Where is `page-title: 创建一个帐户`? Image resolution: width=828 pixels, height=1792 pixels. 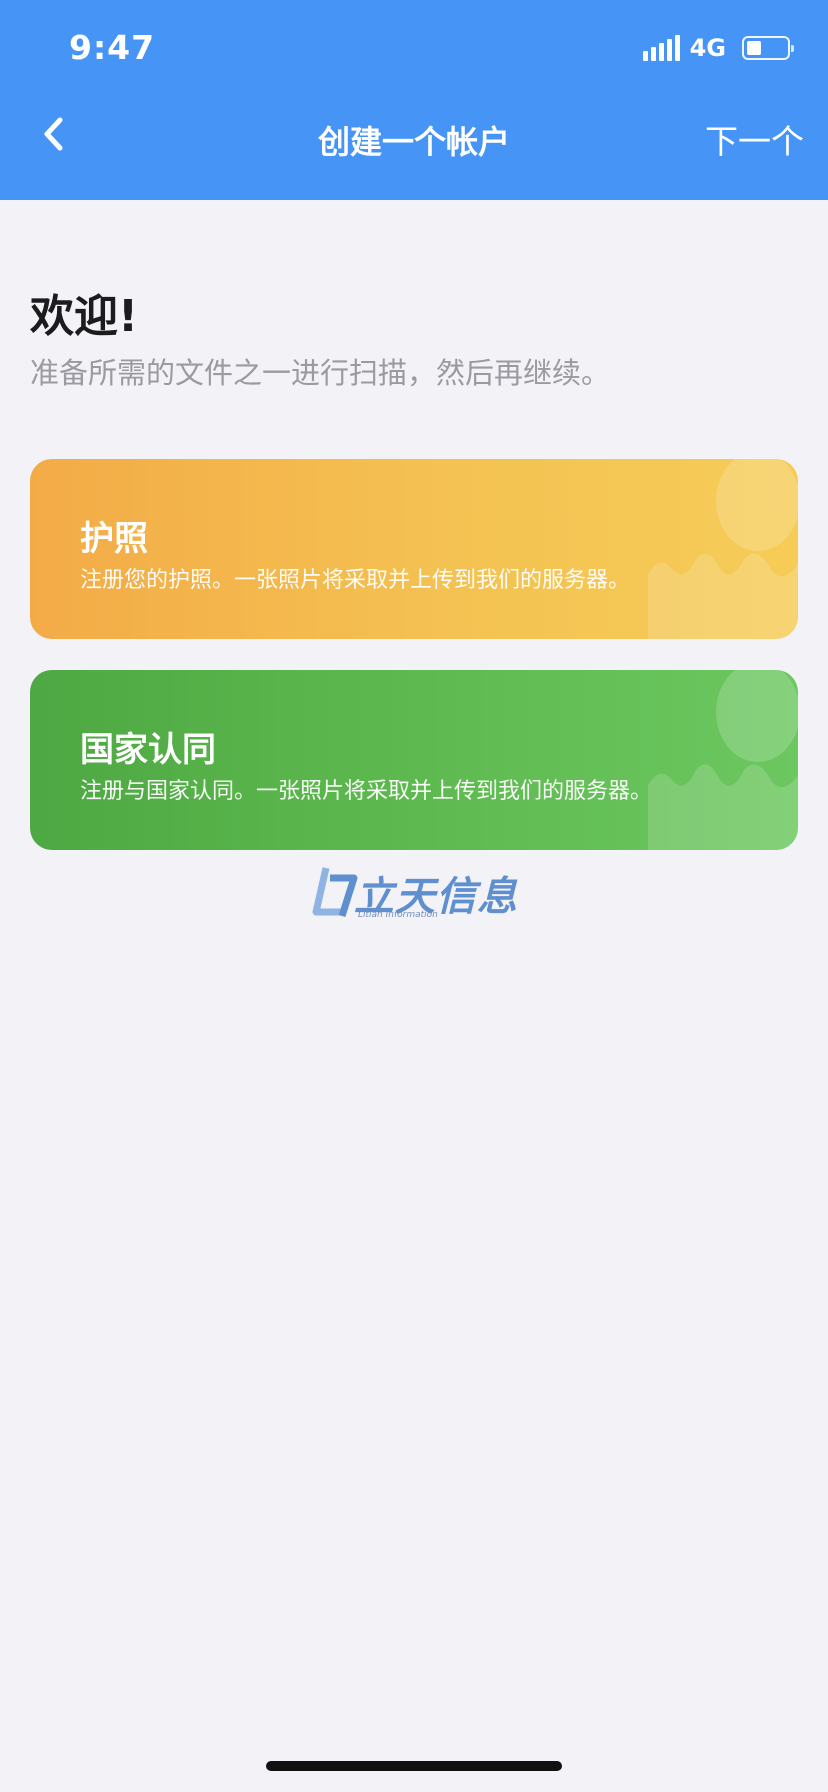 page-title: 创建一个帐户 is located at coordinates (413, 142).